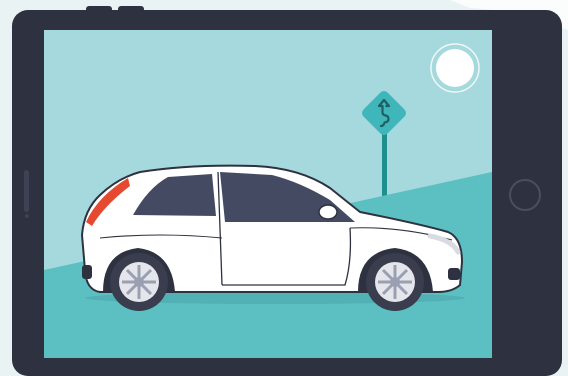 The width and height of the screenshot is (568, 376). Describe the element at coordinates (87, 272) in the screenshot. I see `rear-bumper-detail` at that location.